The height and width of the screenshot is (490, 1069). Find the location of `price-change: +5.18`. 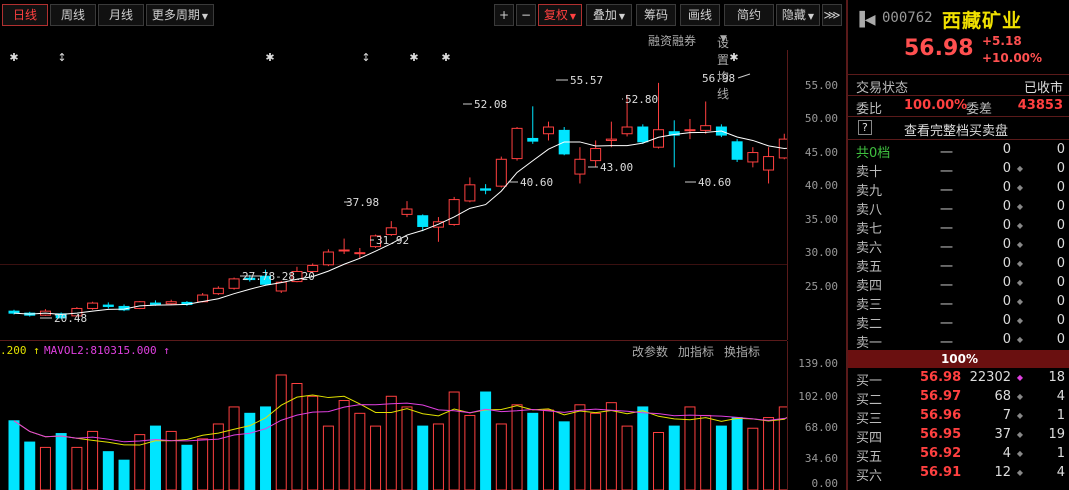

price-change: +5.18 is located at coordinates (1002, 41).